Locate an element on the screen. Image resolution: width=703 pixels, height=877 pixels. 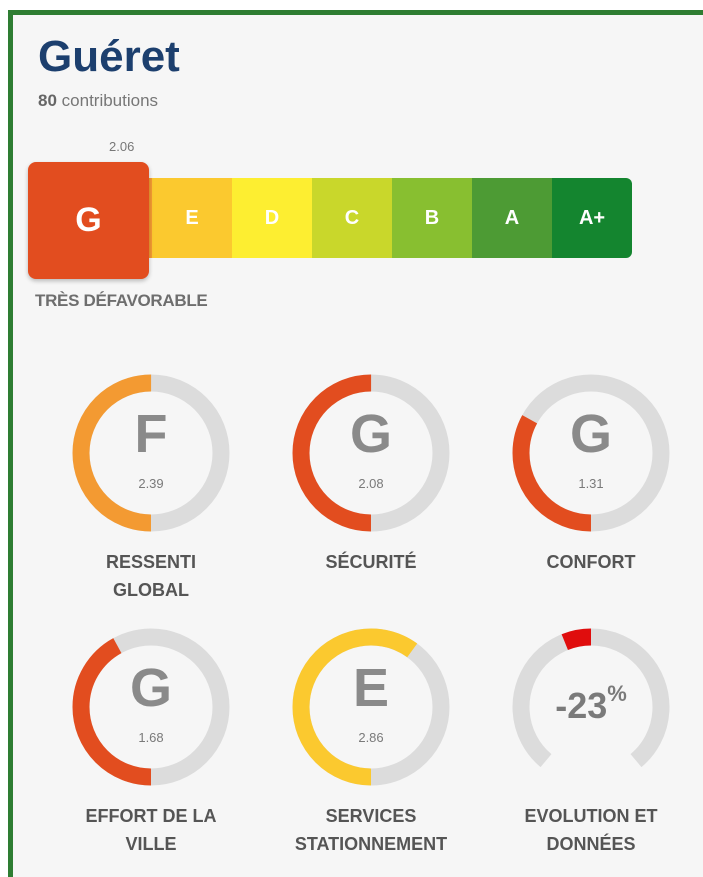
gauge-label: CONFORT is located at coordinates (591, 562).